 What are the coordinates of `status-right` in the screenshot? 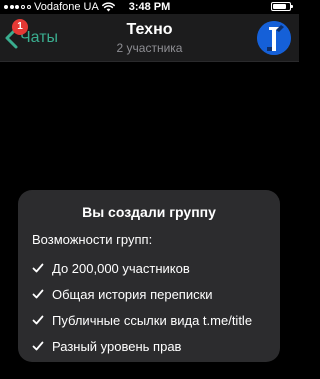 It's located at (282, 5).